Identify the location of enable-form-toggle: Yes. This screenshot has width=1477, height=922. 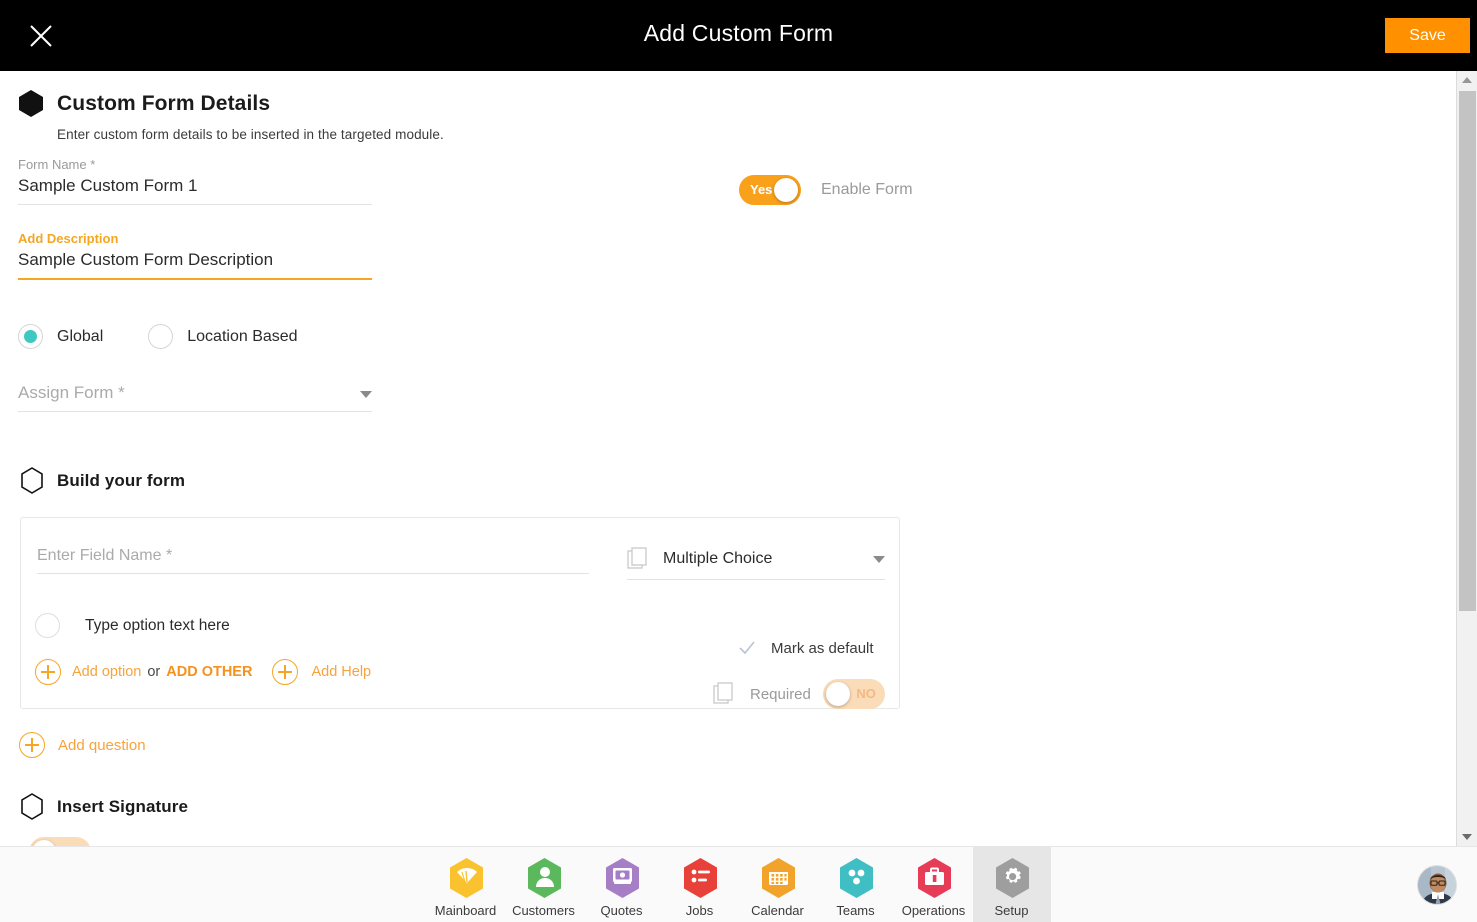
(770, 190).